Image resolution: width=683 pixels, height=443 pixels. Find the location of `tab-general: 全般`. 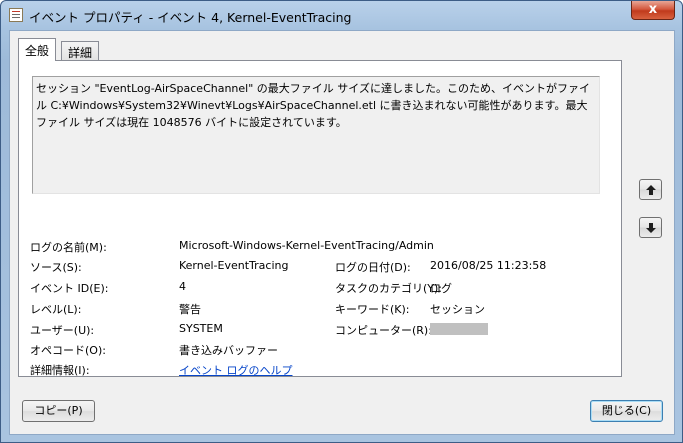

tab-general: 全般 is located at coordinates (37, 49).